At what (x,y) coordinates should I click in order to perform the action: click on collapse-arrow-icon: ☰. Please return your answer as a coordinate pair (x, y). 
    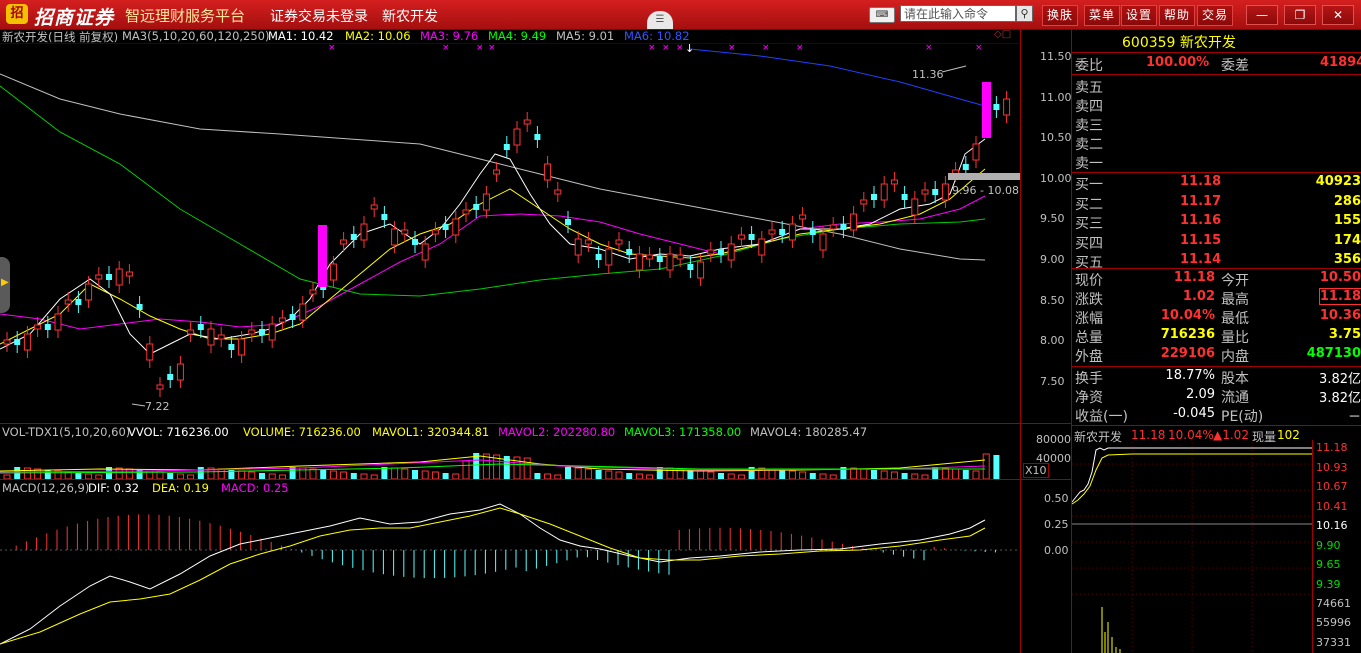
    Looking at the image, I should click on (660, 20).